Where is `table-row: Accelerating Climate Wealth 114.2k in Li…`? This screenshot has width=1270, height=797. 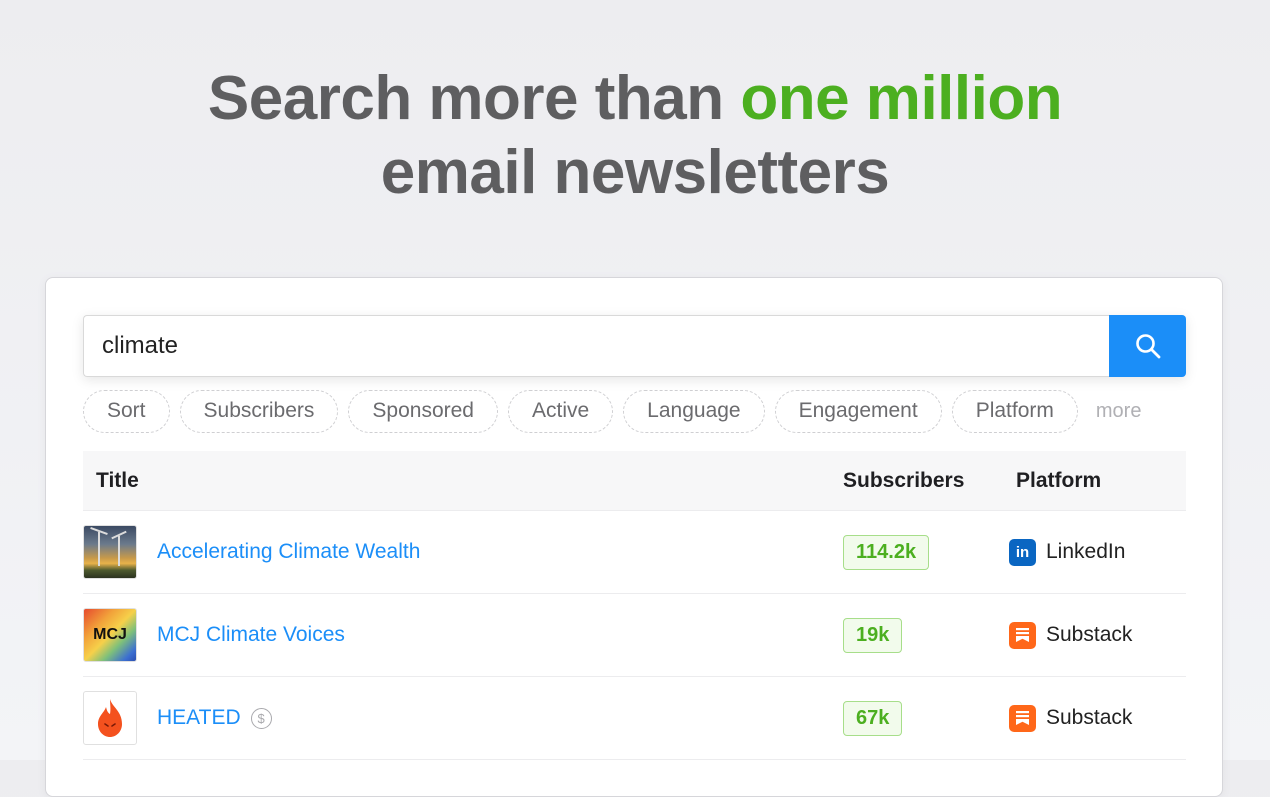
table-row: Accelerating Climate Wealth 114.2k in Li… is located at coordinates (634, 552).